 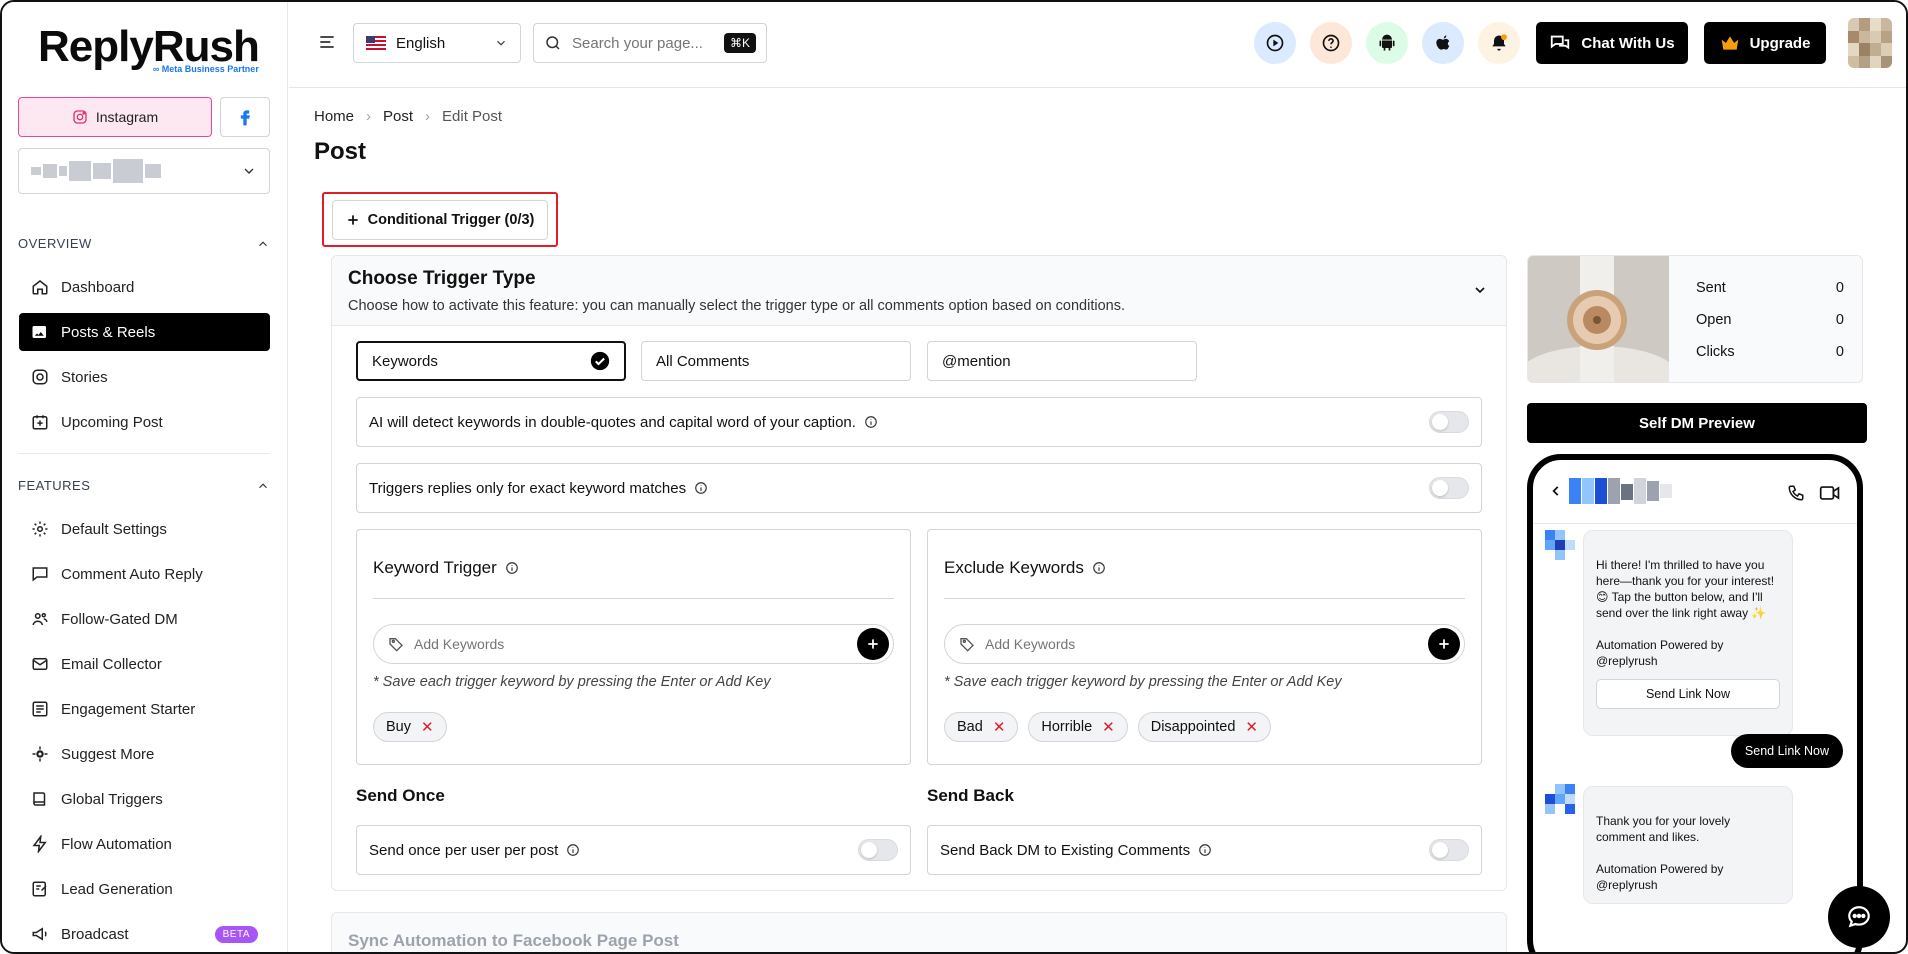 I want to click on add-exclude-keyword-button, so click(x=1444, y=644).